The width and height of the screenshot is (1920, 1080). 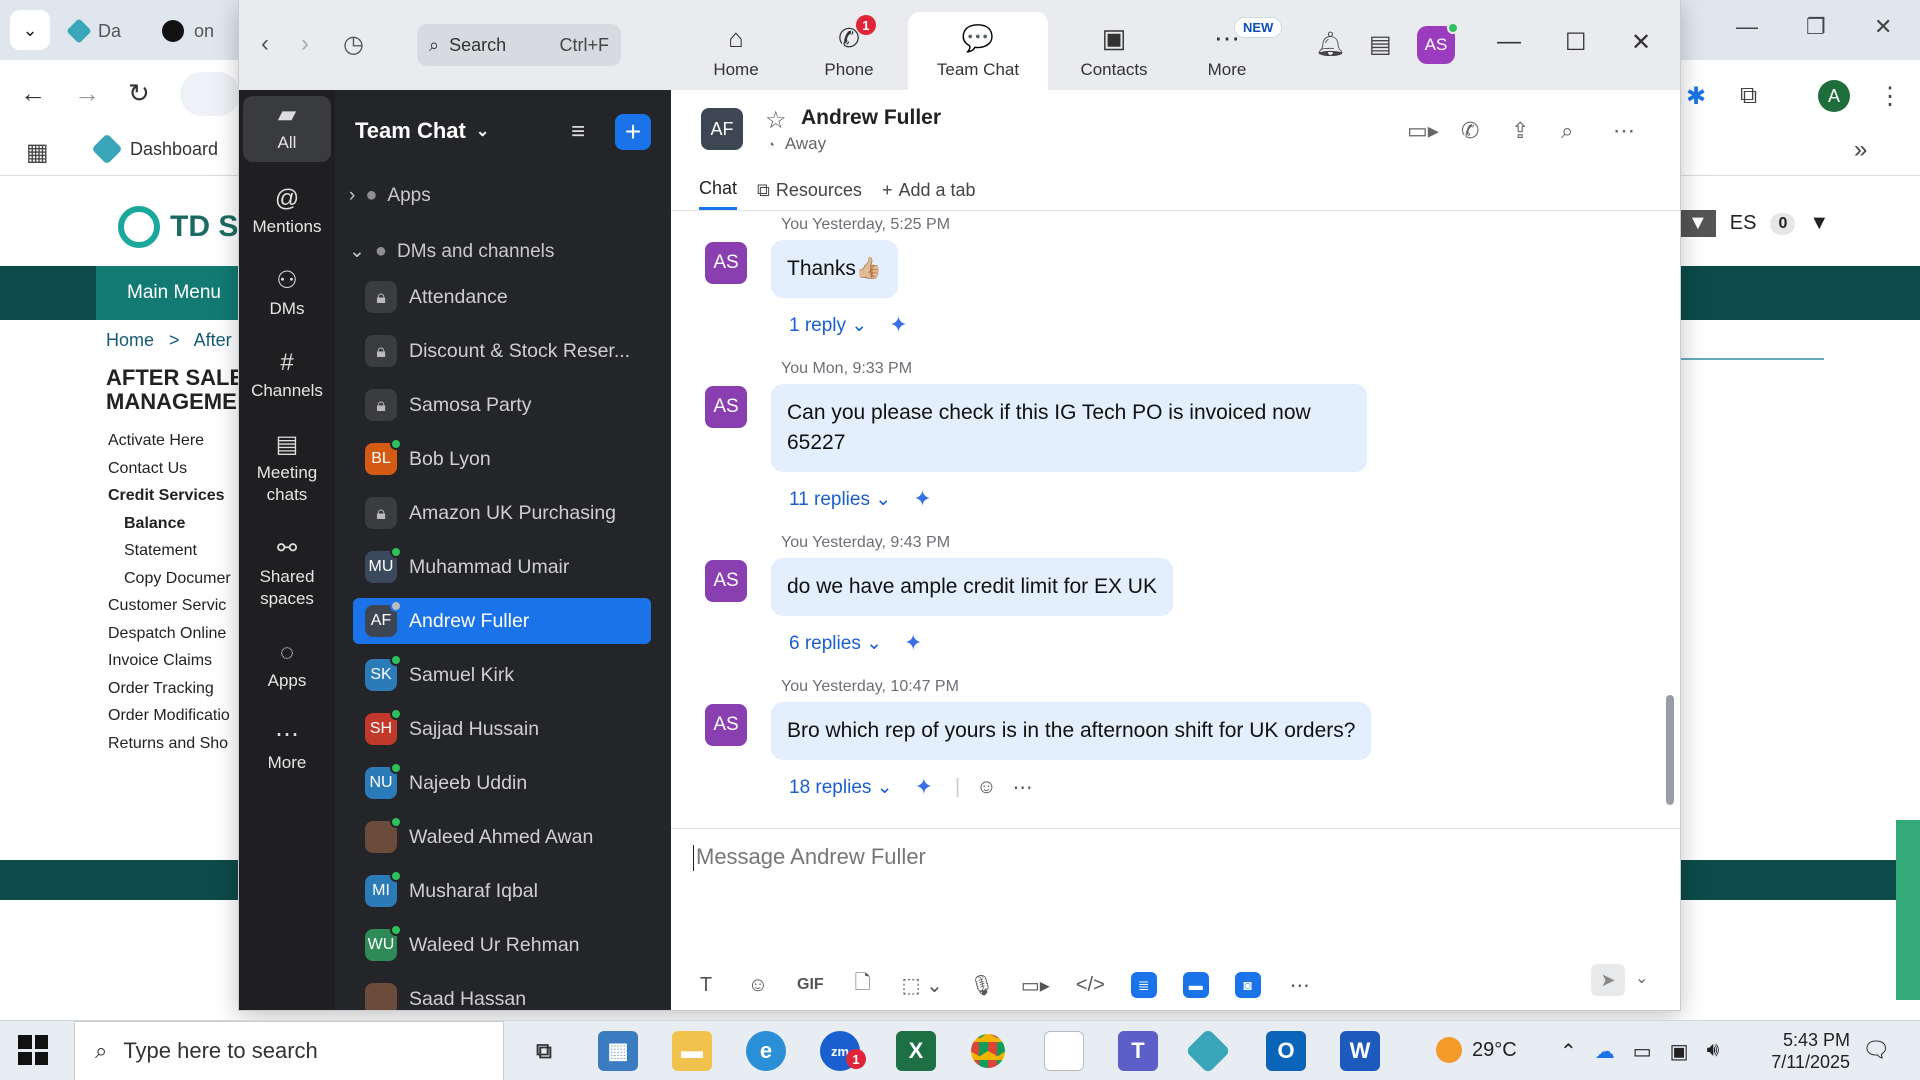 I want to click on breadcrumb-after-link: After, so click(x=213, y=340).